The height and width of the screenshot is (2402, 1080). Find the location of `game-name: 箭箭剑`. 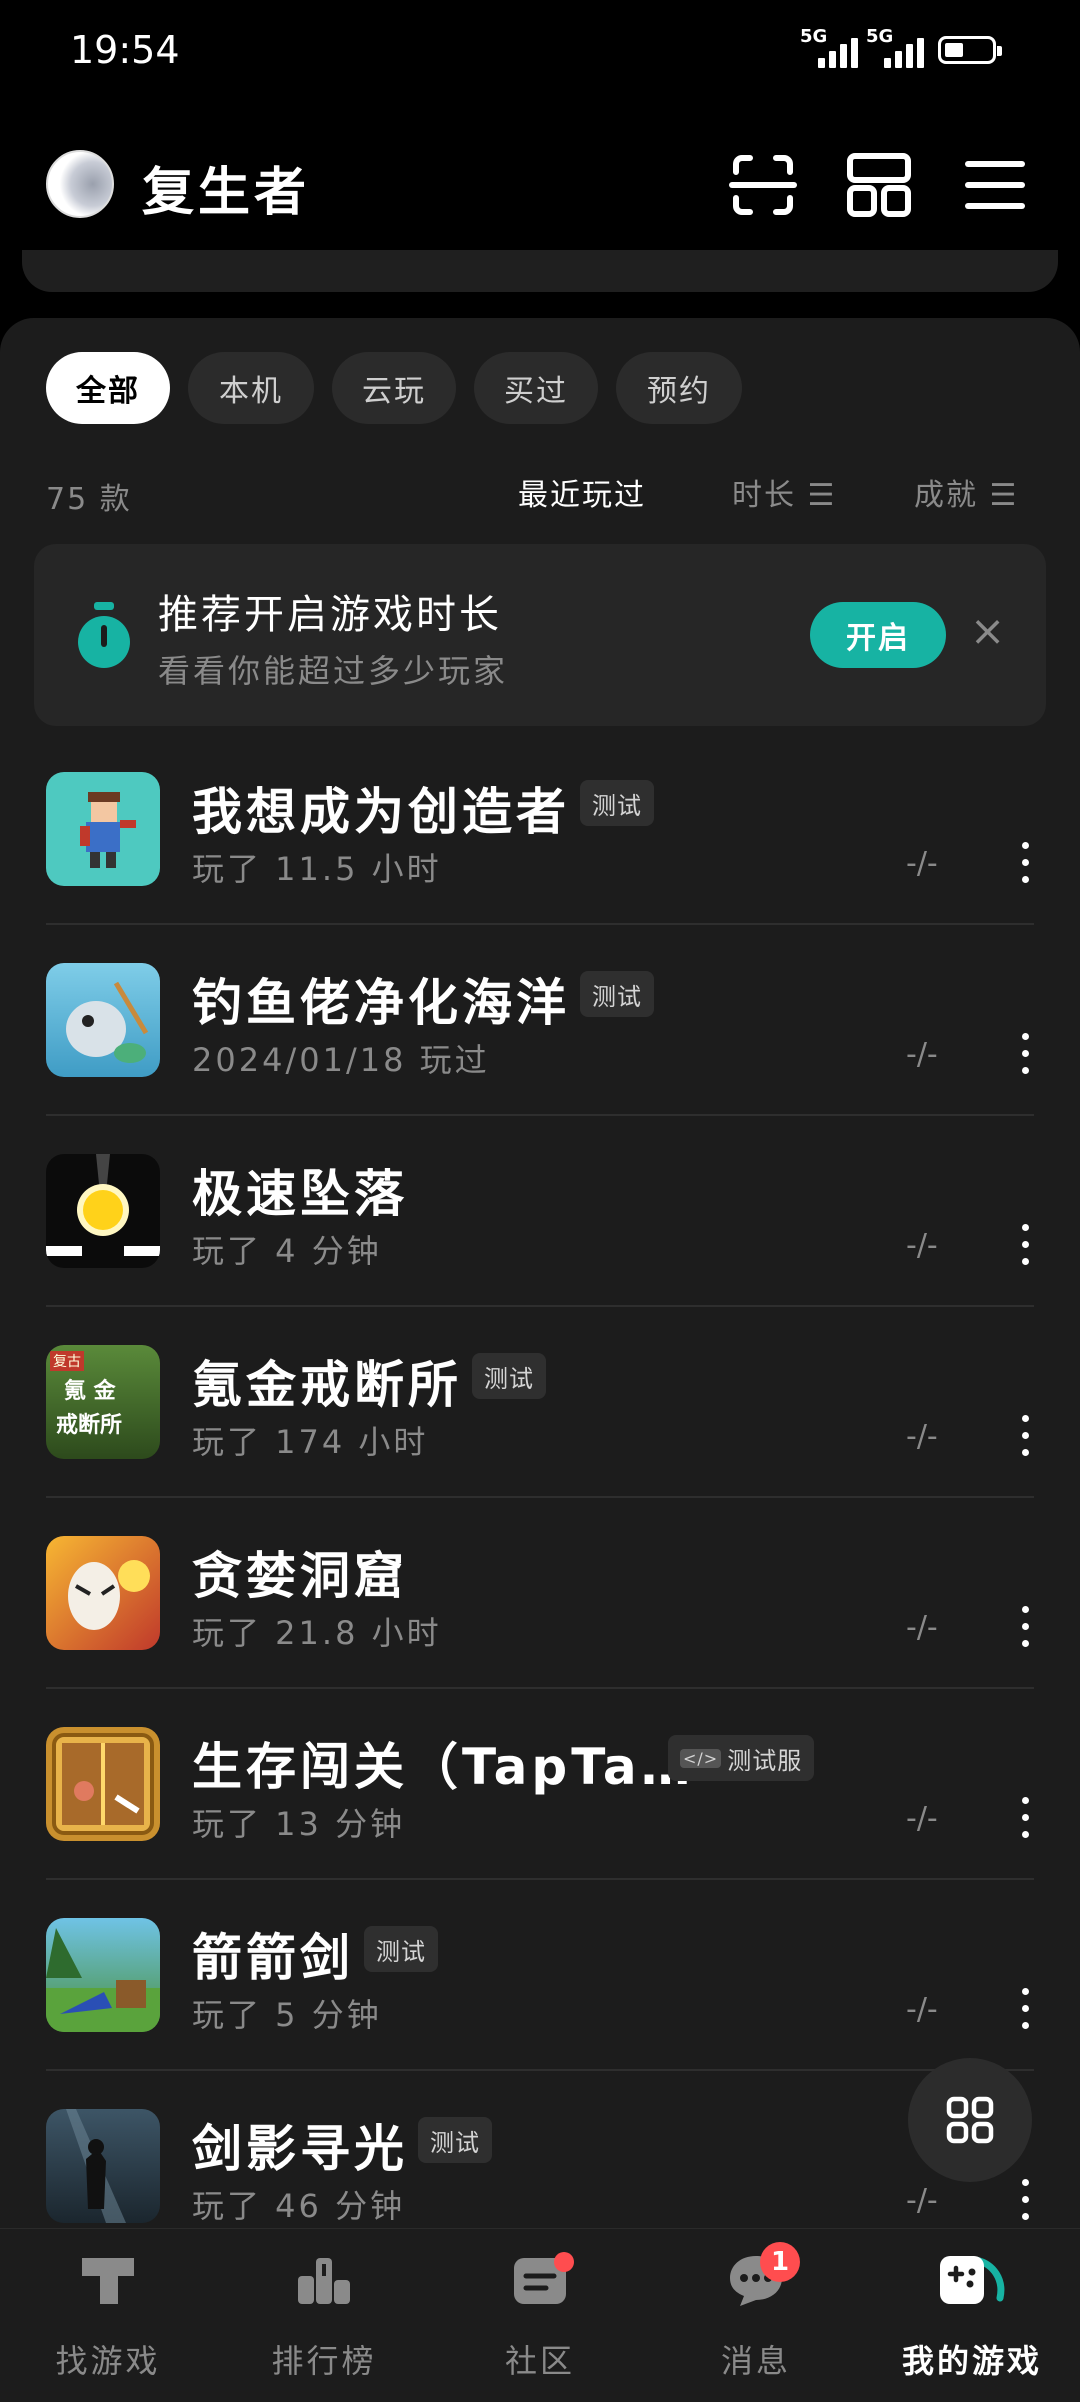

game-name: 箭箭剑 is located at coordinates (273, 1958).